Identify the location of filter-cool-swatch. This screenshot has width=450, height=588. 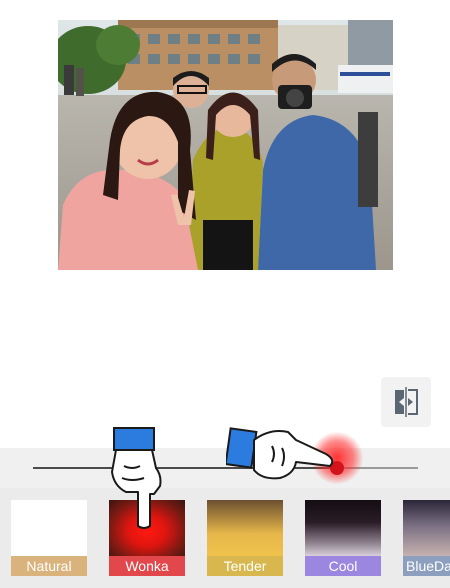
(343, 528).